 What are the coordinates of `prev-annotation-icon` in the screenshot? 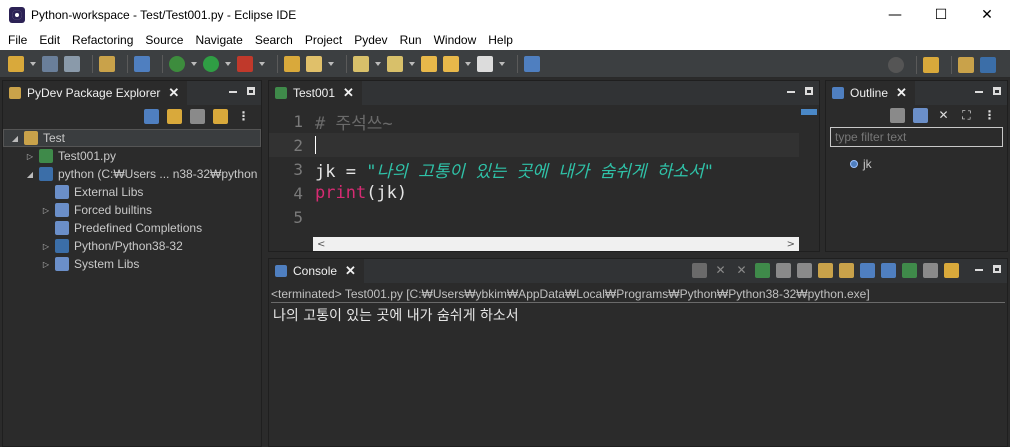 It's located at (395, 63).